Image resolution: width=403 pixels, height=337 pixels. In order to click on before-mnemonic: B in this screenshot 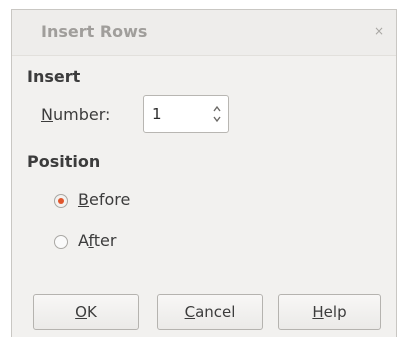, I will do `click(83, 199)`.